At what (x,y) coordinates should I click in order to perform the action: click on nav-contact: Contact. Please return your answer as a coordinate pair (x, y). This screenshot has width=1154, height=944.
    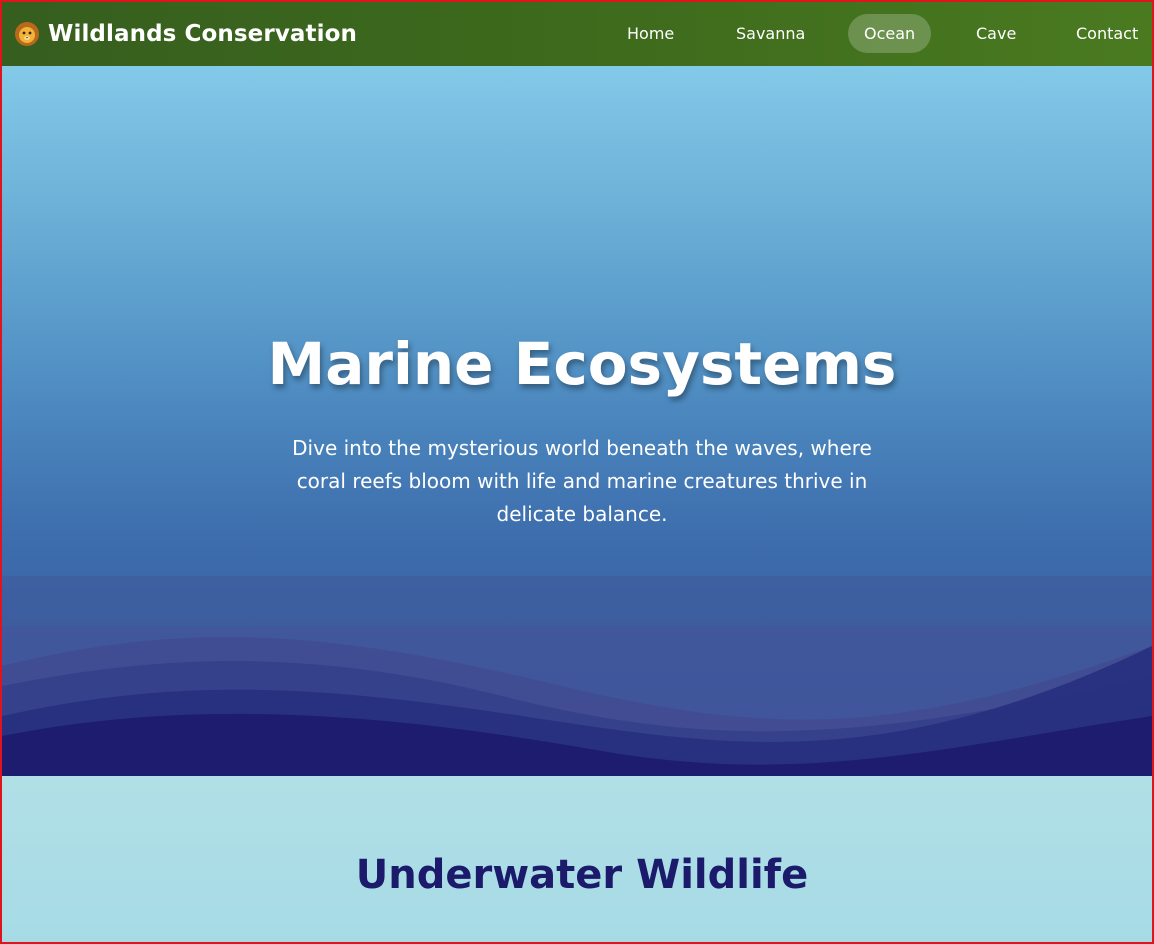
    Looking at the image, I should click on (1106, 33).